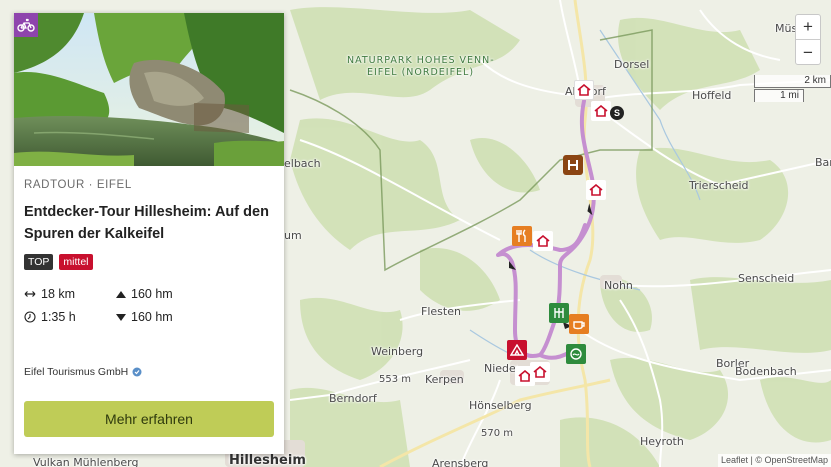 The width and height of the screenshot is (831, 467). Describe the element at coordinates (176, 294) in the screenshot. I see `ascent-stat: 160 hm` at that location.